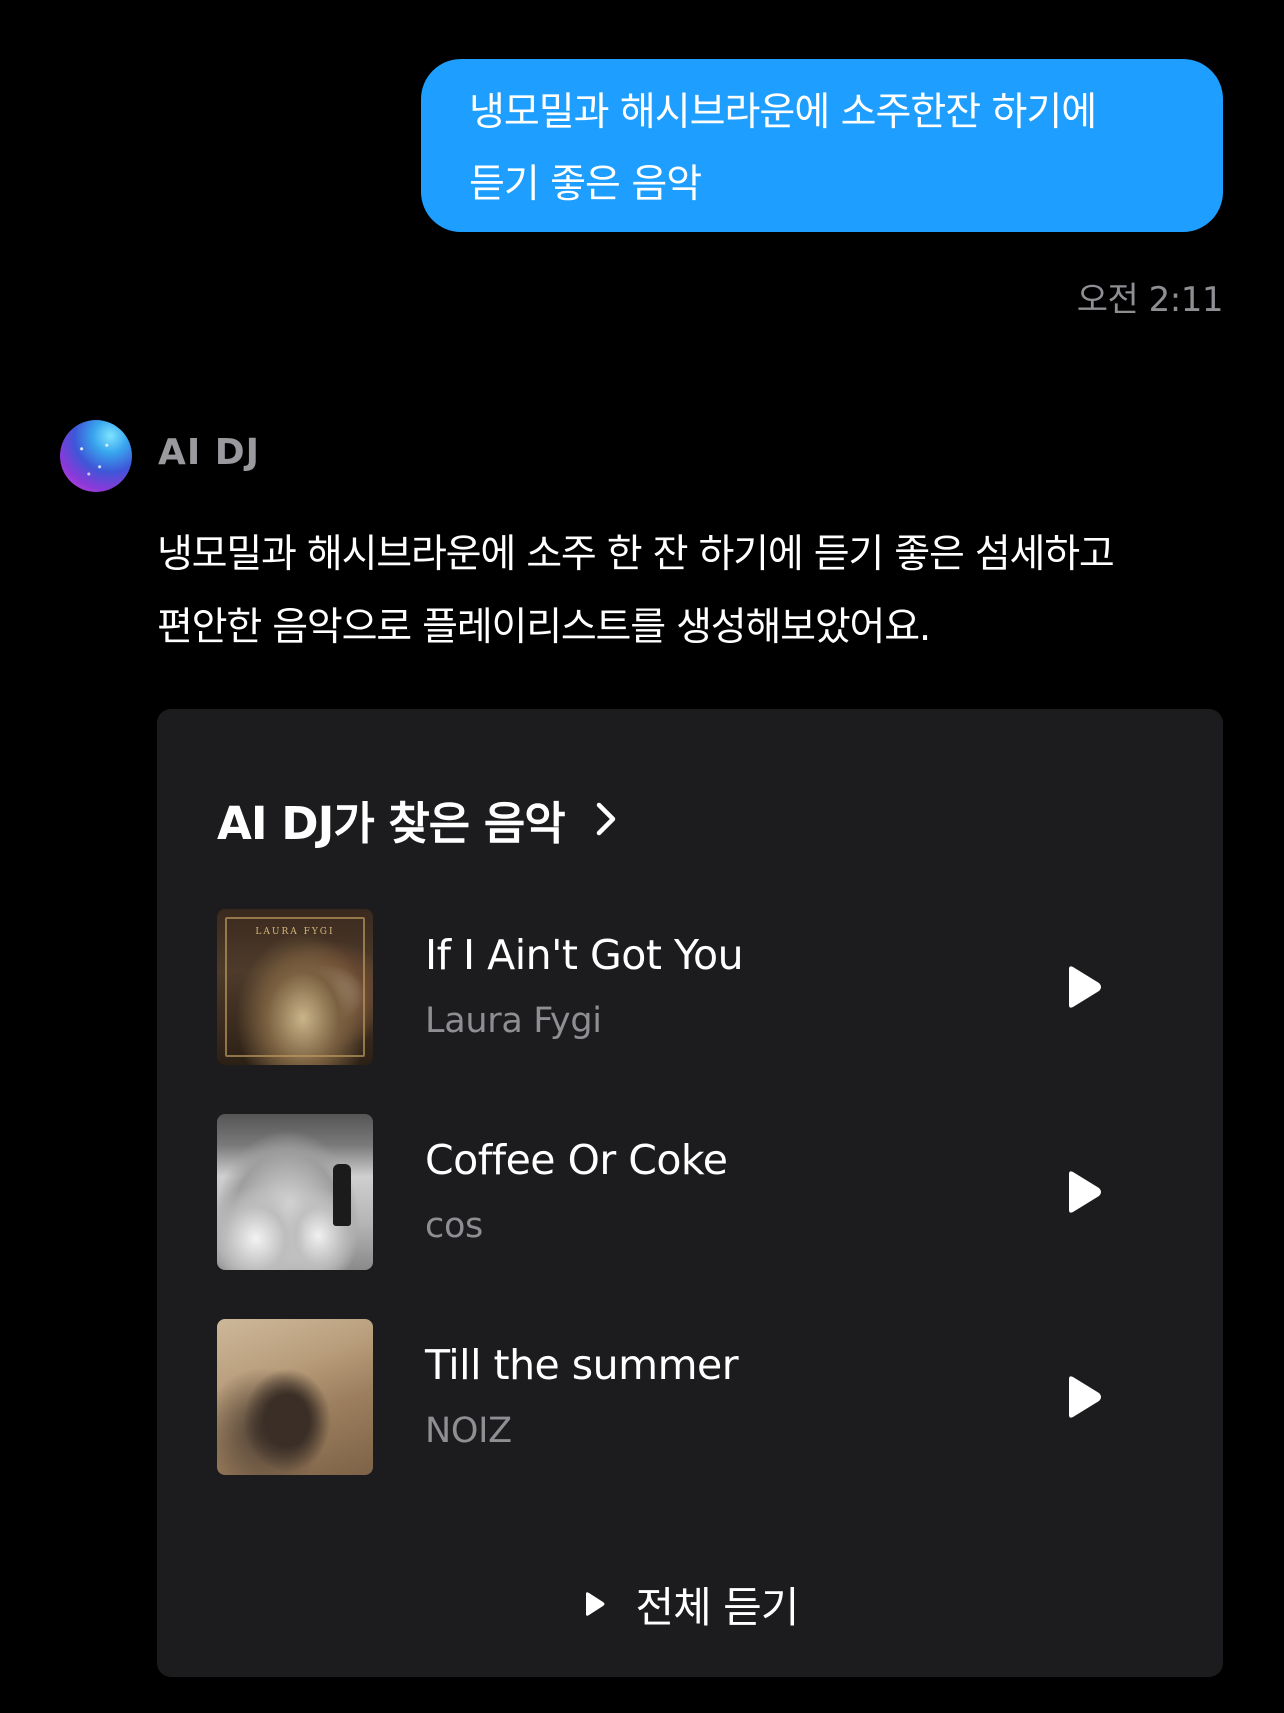  Describe the element at coordinates (690, 1397) in the screenshot. I see `track-item: Till the summer NOIZ` at that location.